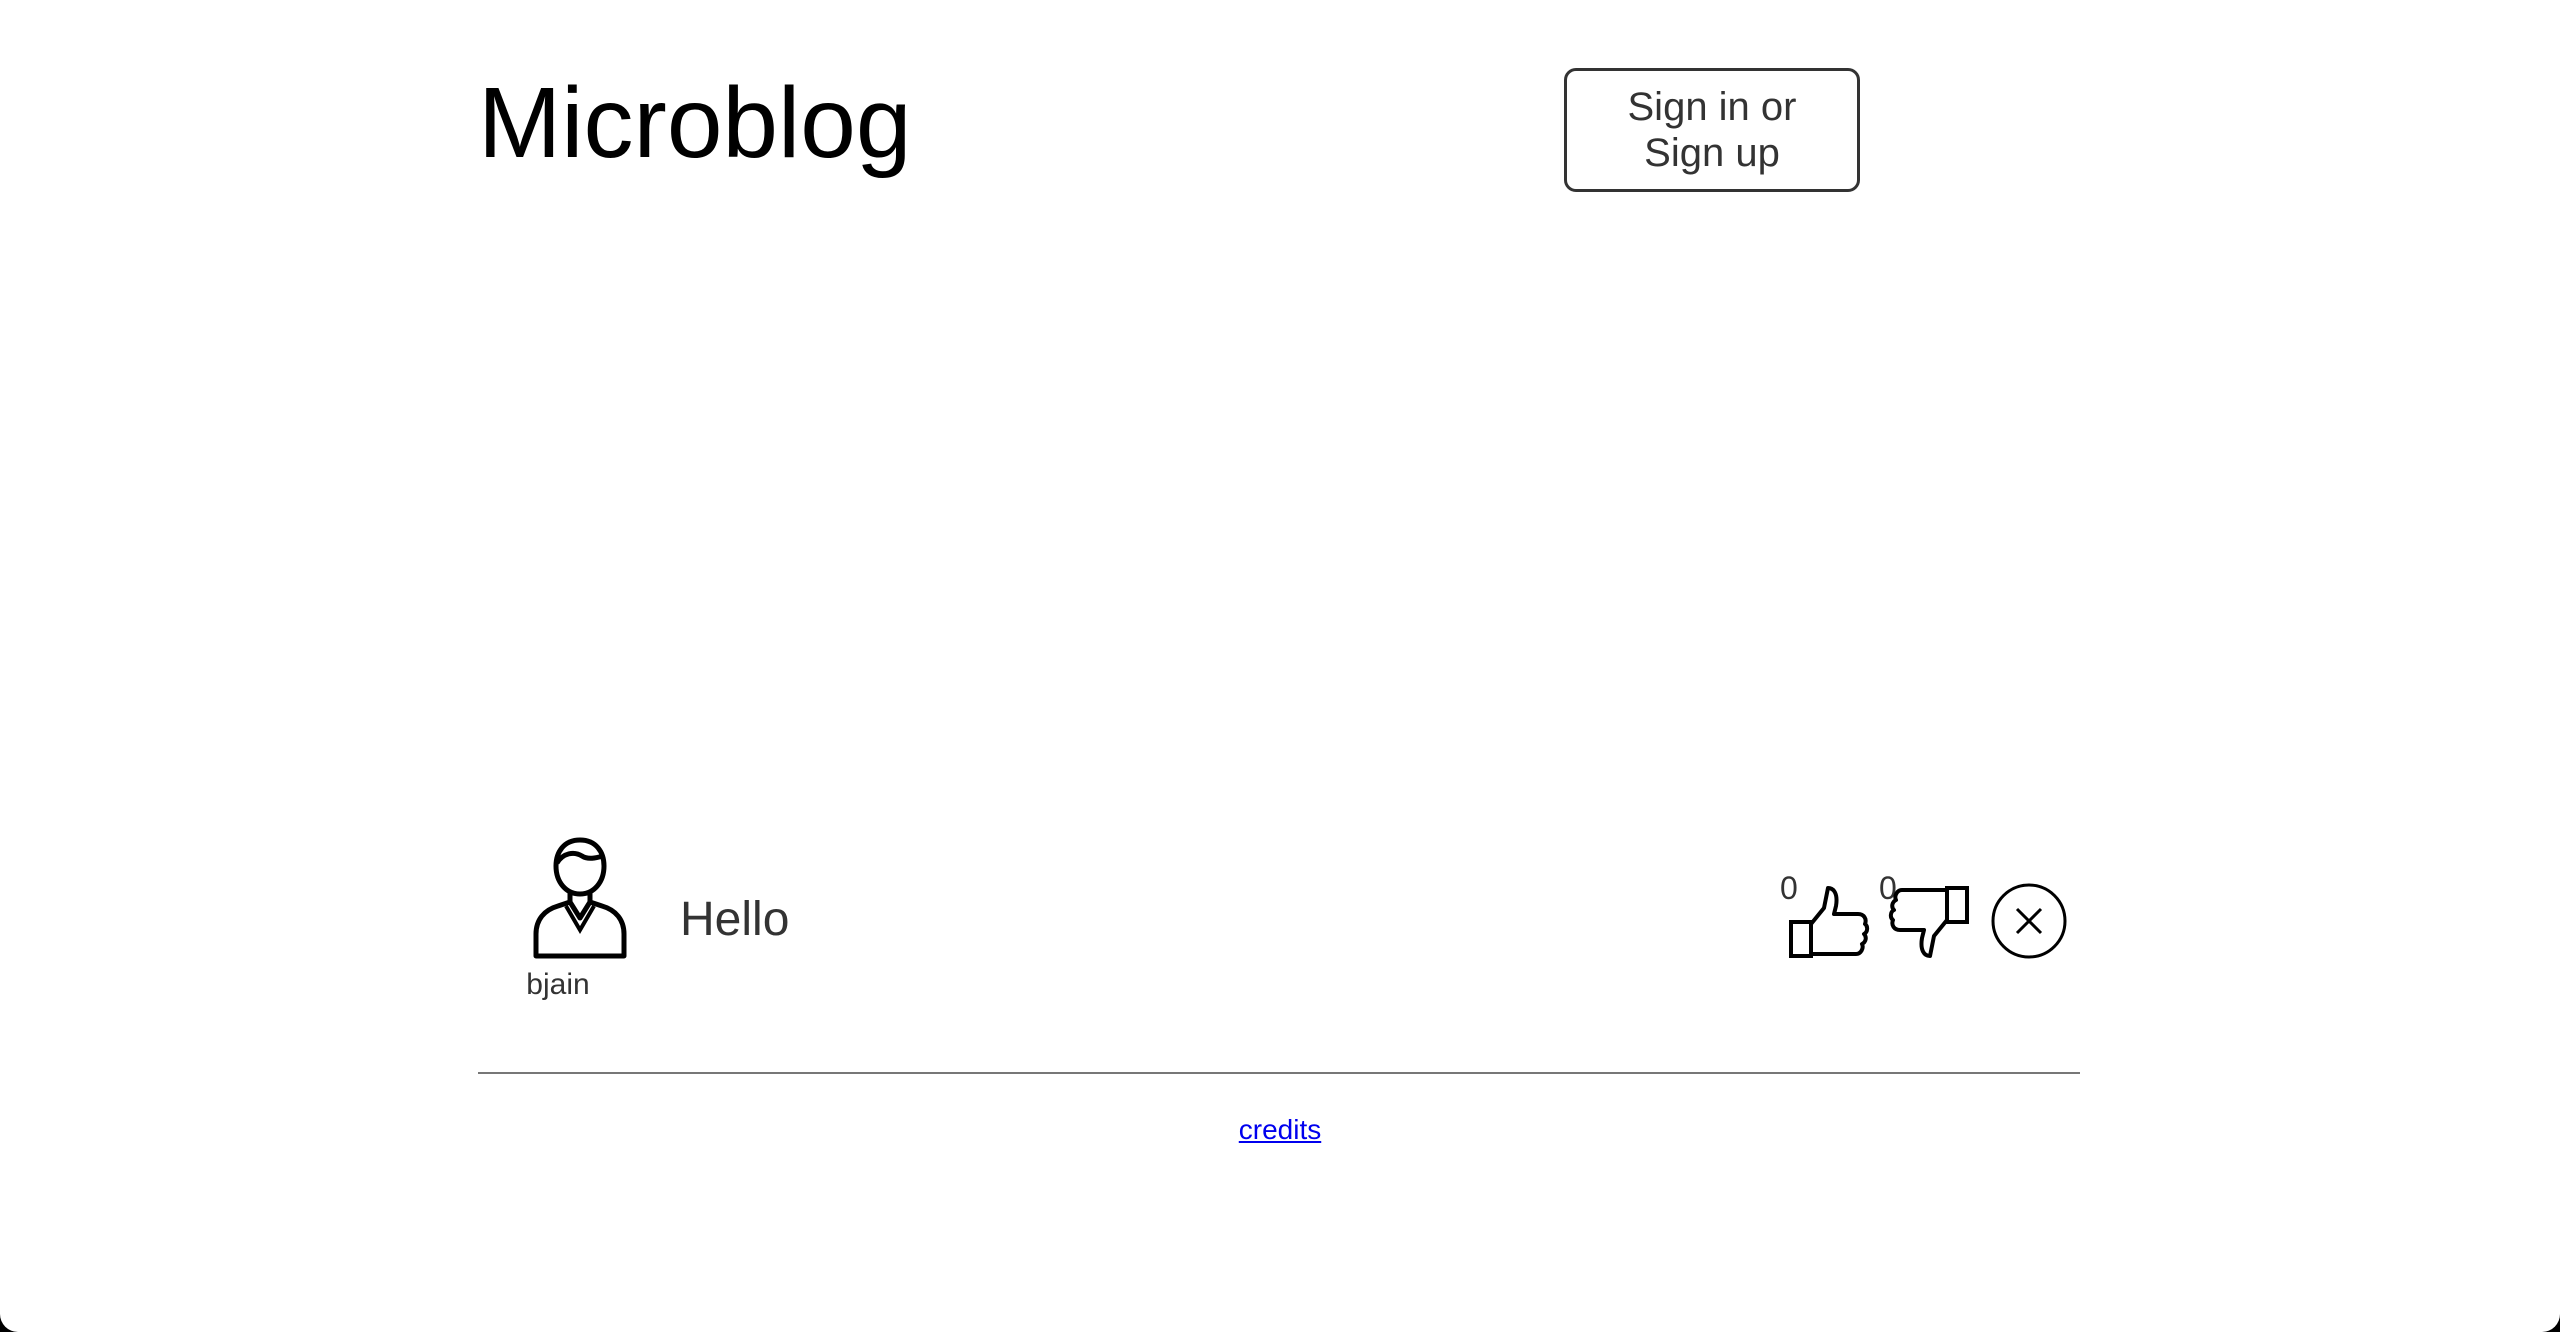 Image resolution: width=2560 pixels, height=1332 pixels. I want to click on close-circle-icon, so click(2029, 921).